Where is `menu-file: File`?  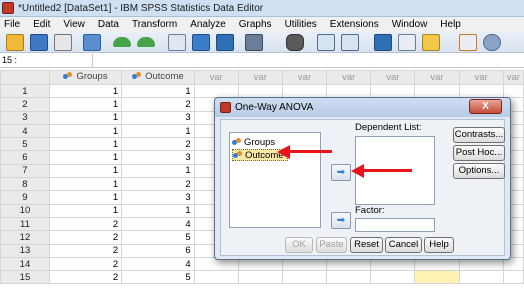
menu-file: File is located at coordinates (12, 24).